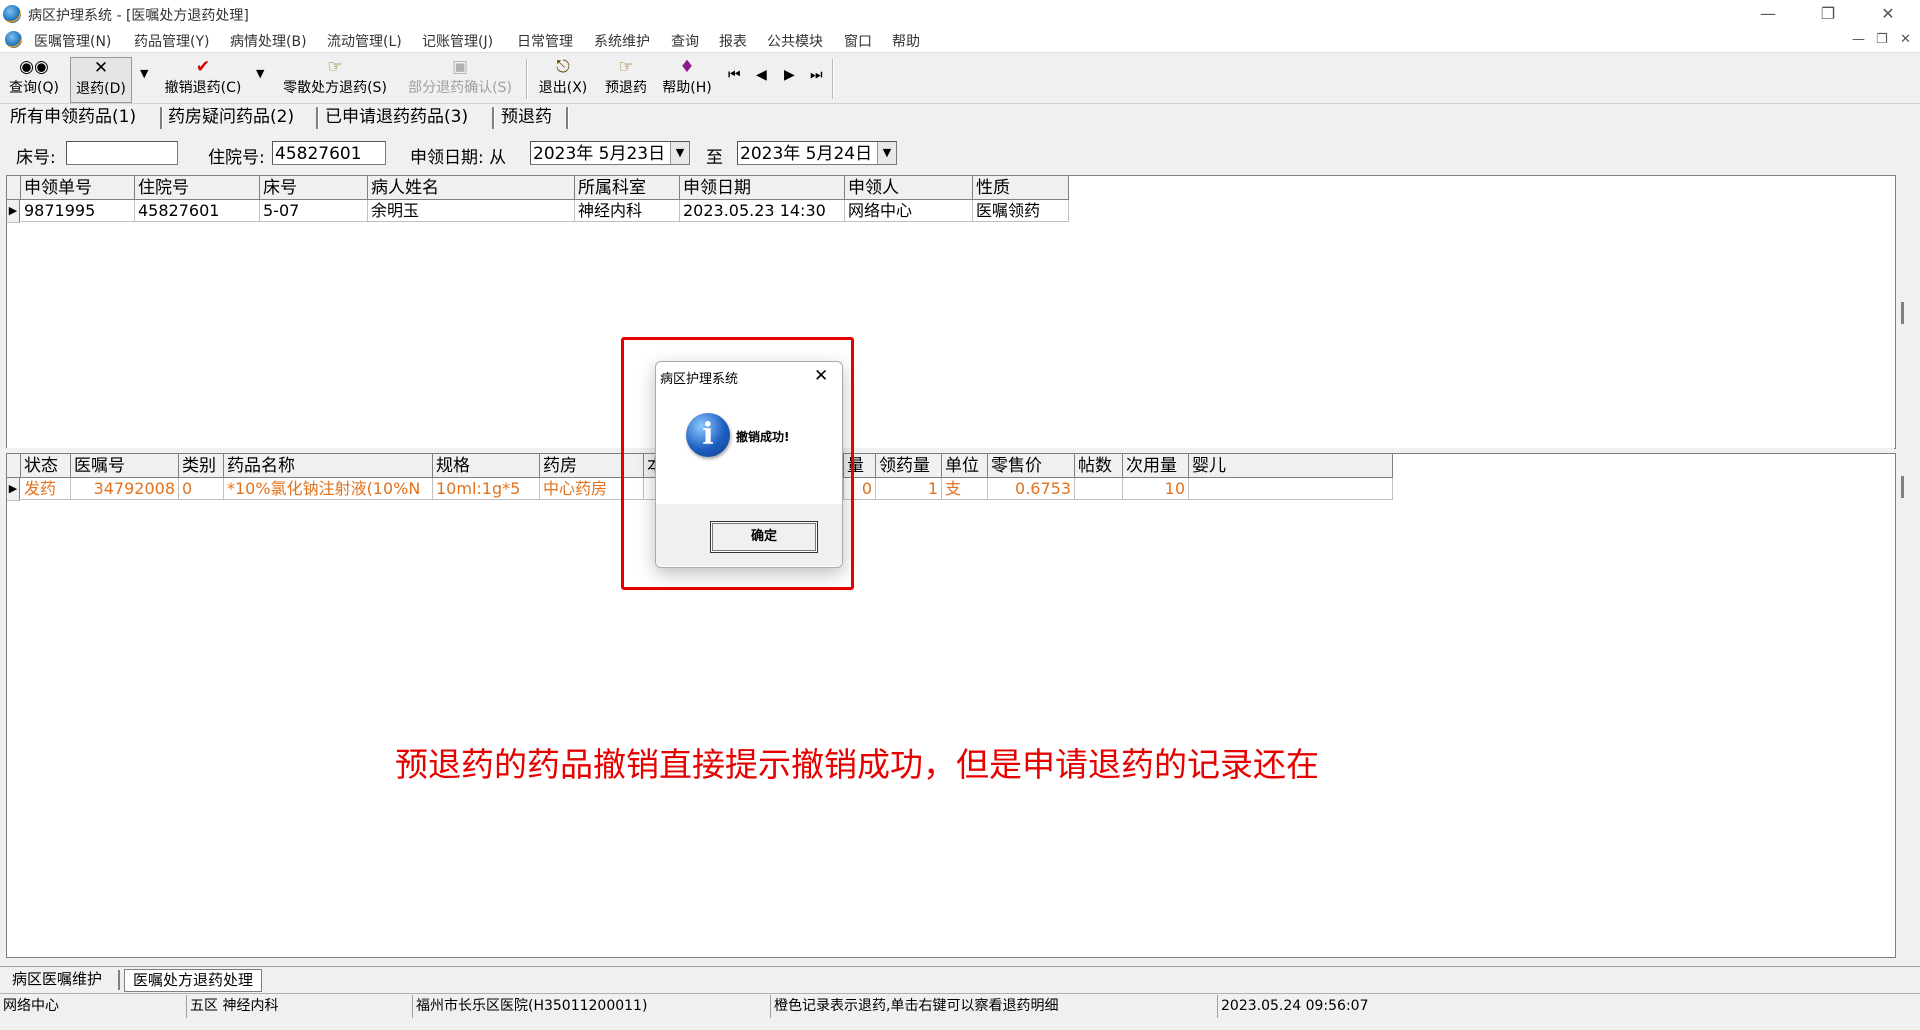 The image size is (1920, 1030). Describe the element at coordinates (1858, 39) in the screenshot. I see `mdi-minimize-icon: —` at that location.